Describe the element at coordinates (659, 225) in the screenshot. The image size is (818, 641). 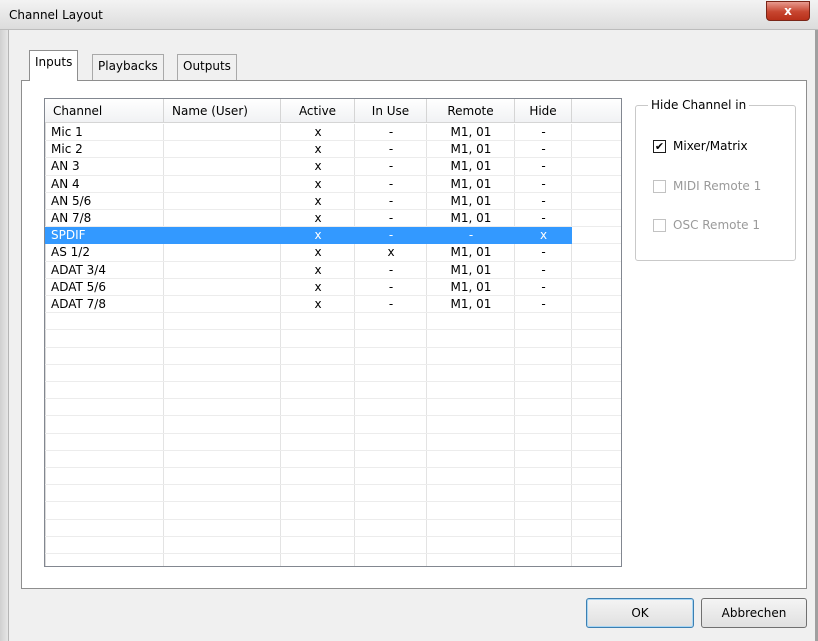
I see `osc-remote-checkbox` at that location.